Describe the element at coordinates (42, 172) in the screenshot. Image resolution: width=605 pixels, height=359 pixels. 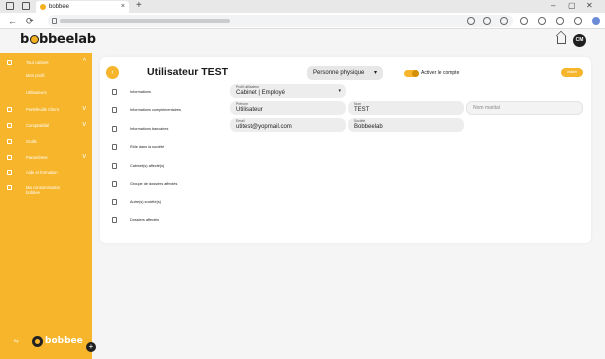
I see `sidebar-item-label: Aide et formation` at that location.